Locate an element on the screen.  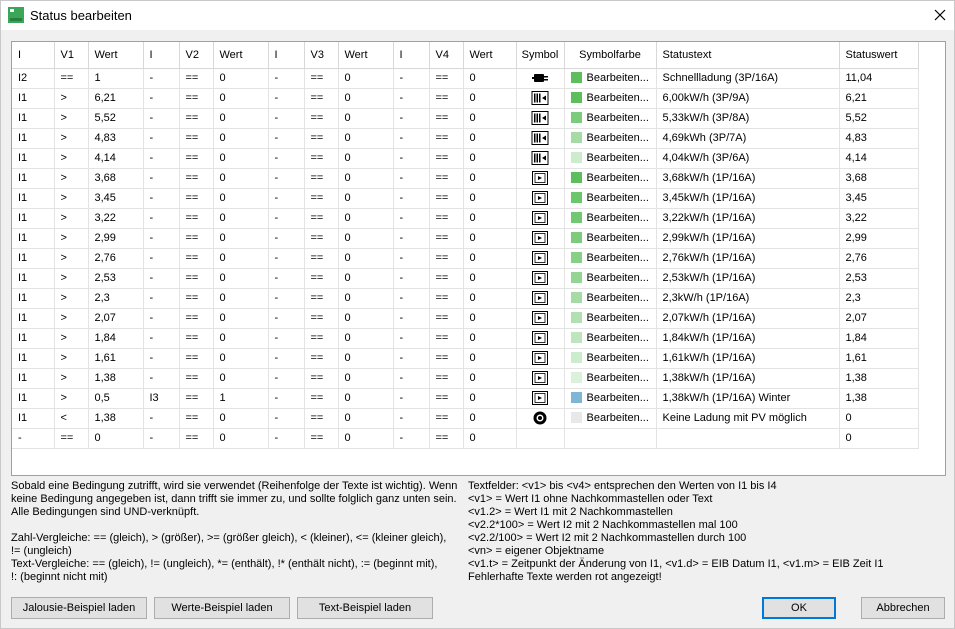
table-cell-col-wert1: 3,68 is located at coordinates (116, 178).